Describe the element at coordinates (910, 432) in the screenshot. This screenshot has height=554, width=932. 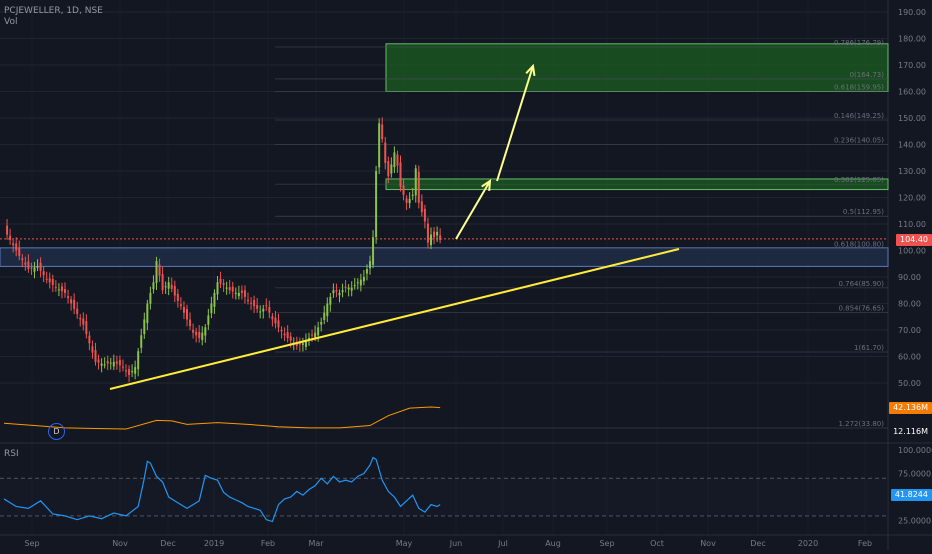
I see `volume-badge: 12.116M` at that location.